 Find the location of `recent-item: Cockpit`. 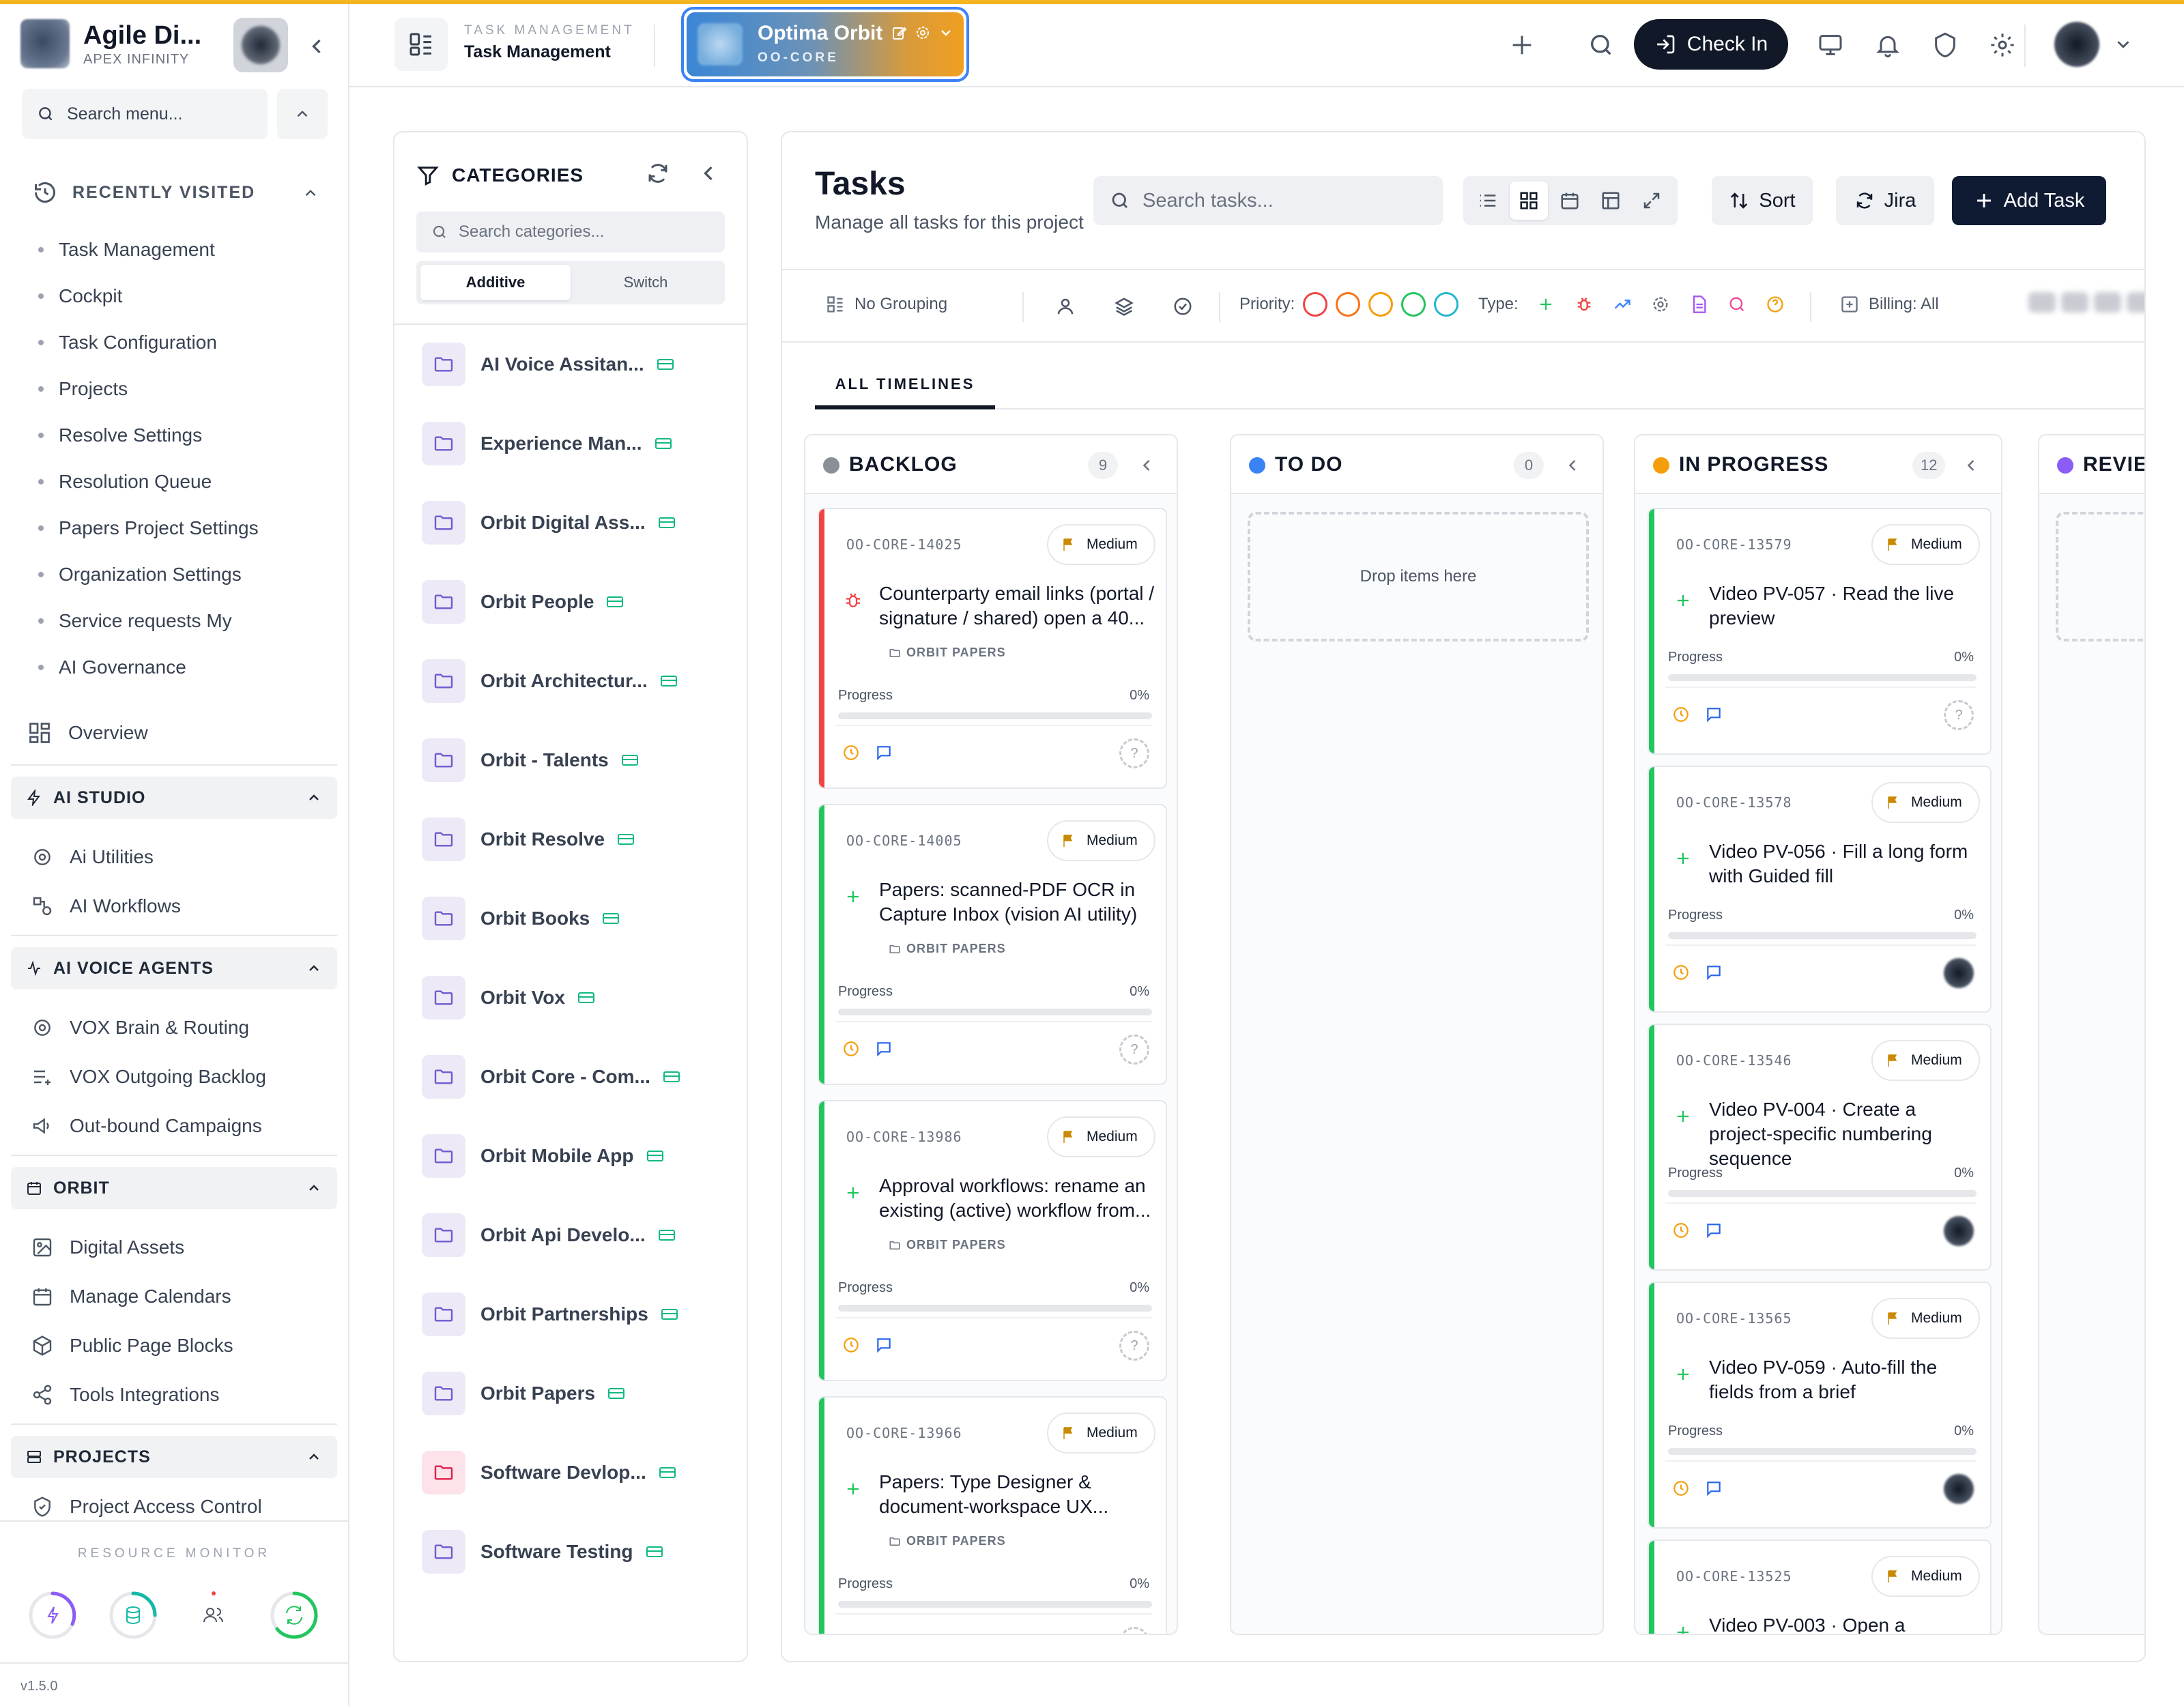

recent-item: Cockpit is located at coordinates (148, 296).